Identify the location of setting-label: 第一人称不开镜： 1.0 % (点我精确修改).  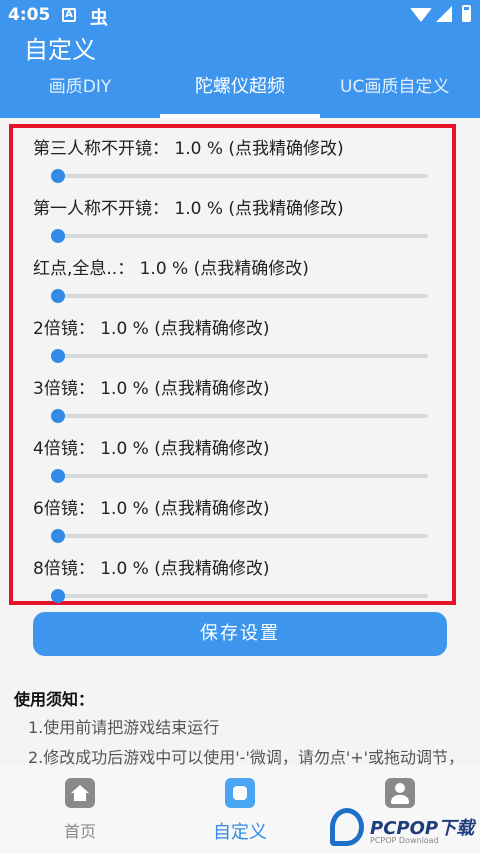
(188, 206).